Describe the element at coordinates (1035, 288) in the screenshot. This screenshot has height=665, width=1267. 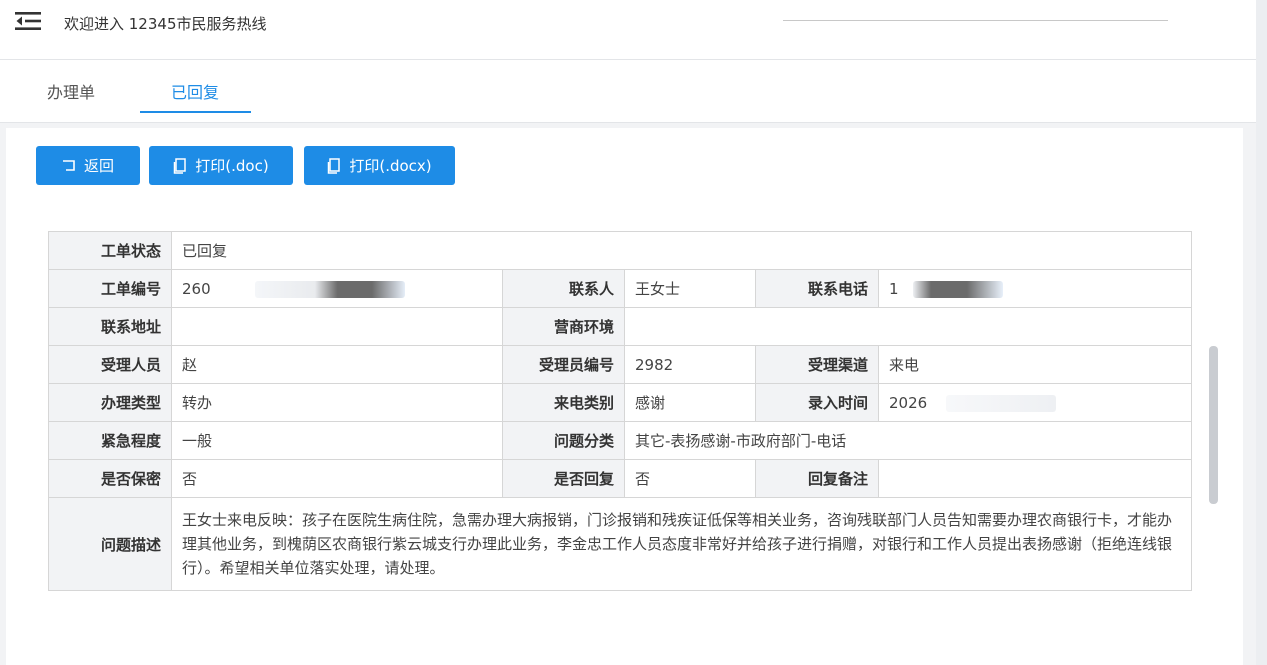
I see `phone-cell: 1` at that location.